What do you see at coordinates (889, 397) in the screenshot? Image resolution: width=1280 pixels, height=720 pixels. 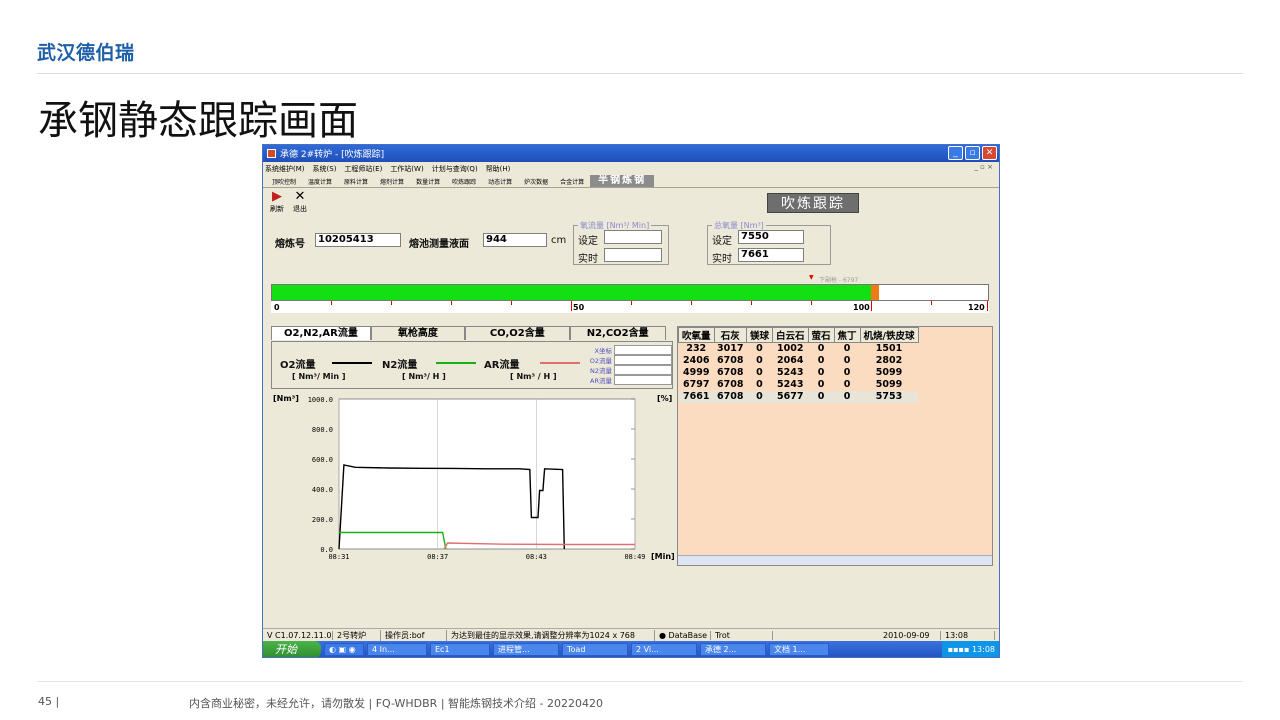 I see `table-cell: 5753` at bounding box center [889, 397].